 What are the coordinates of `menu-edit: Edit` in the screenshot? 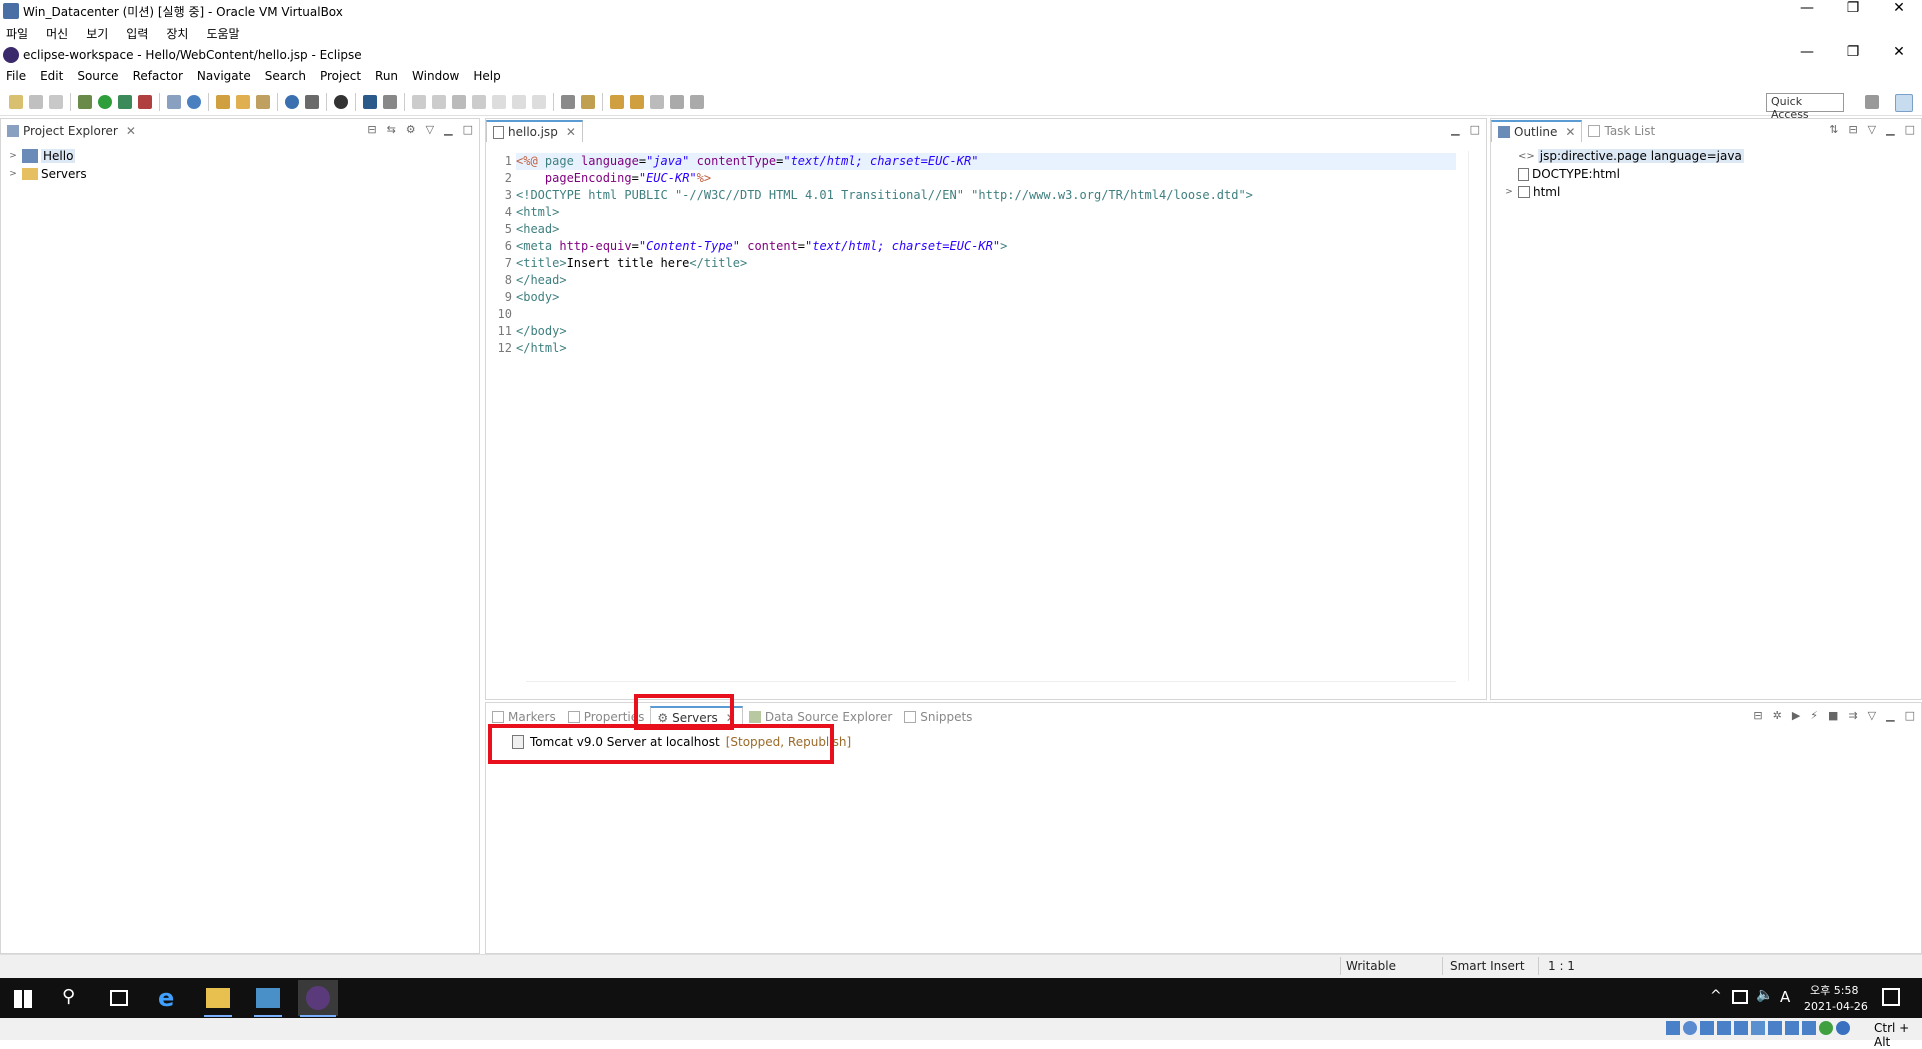 It's located at (51, 76).